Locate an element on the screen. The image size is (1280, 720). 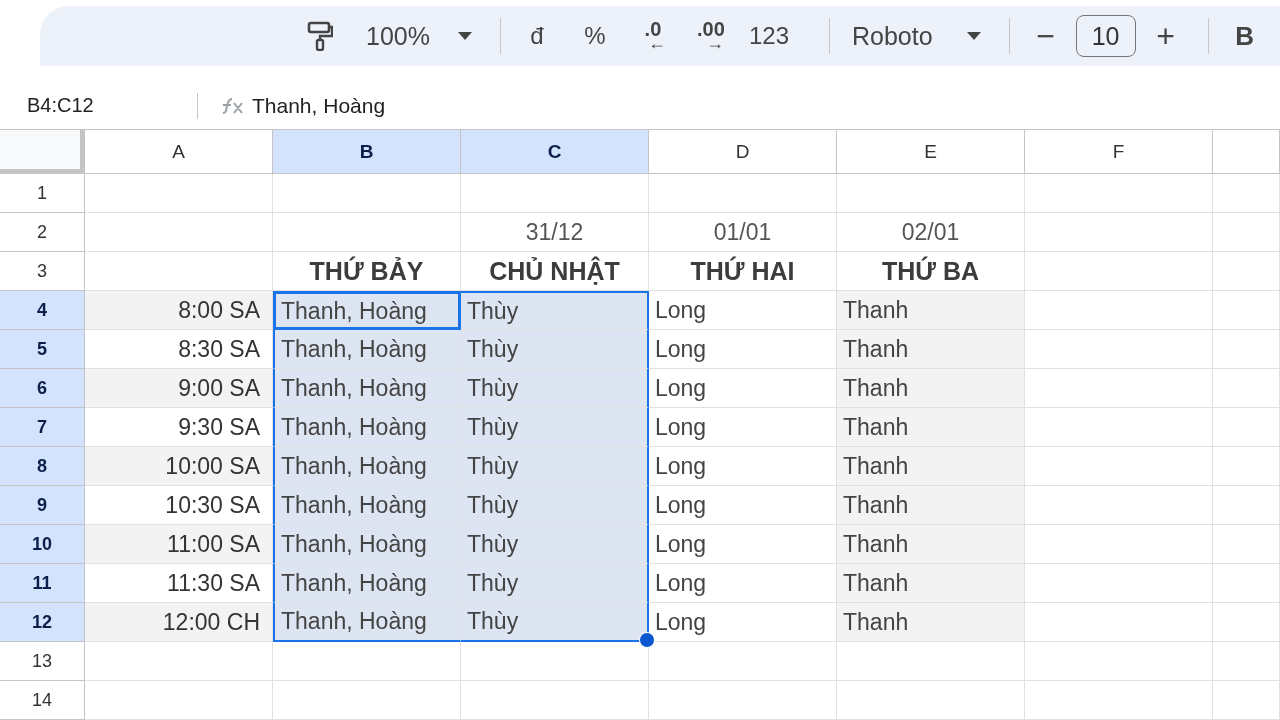
row-header: 6 is located at coordinates (42, 388).